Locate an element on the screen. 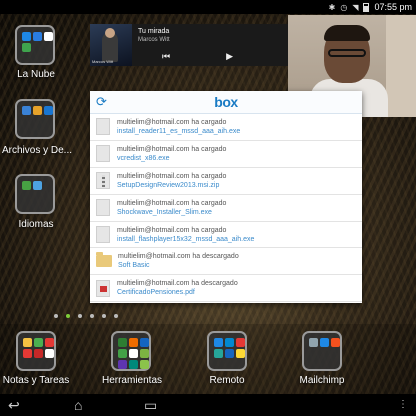 Image resolution: width=416 pixels, height=416 pixels. song-artist: Marcos Witt is located at coordinates (154, 40).